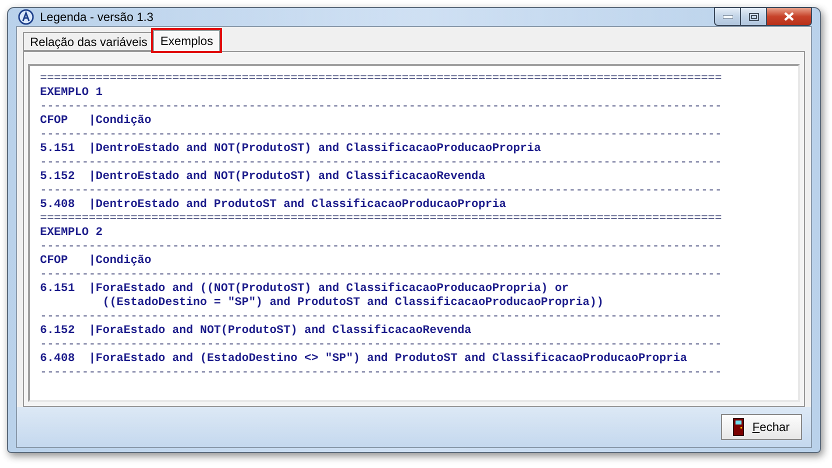  Describe the element at coordinates (97, 17) in the screenshot. I see `window-title: Legenda - versão 1.3` at that location.